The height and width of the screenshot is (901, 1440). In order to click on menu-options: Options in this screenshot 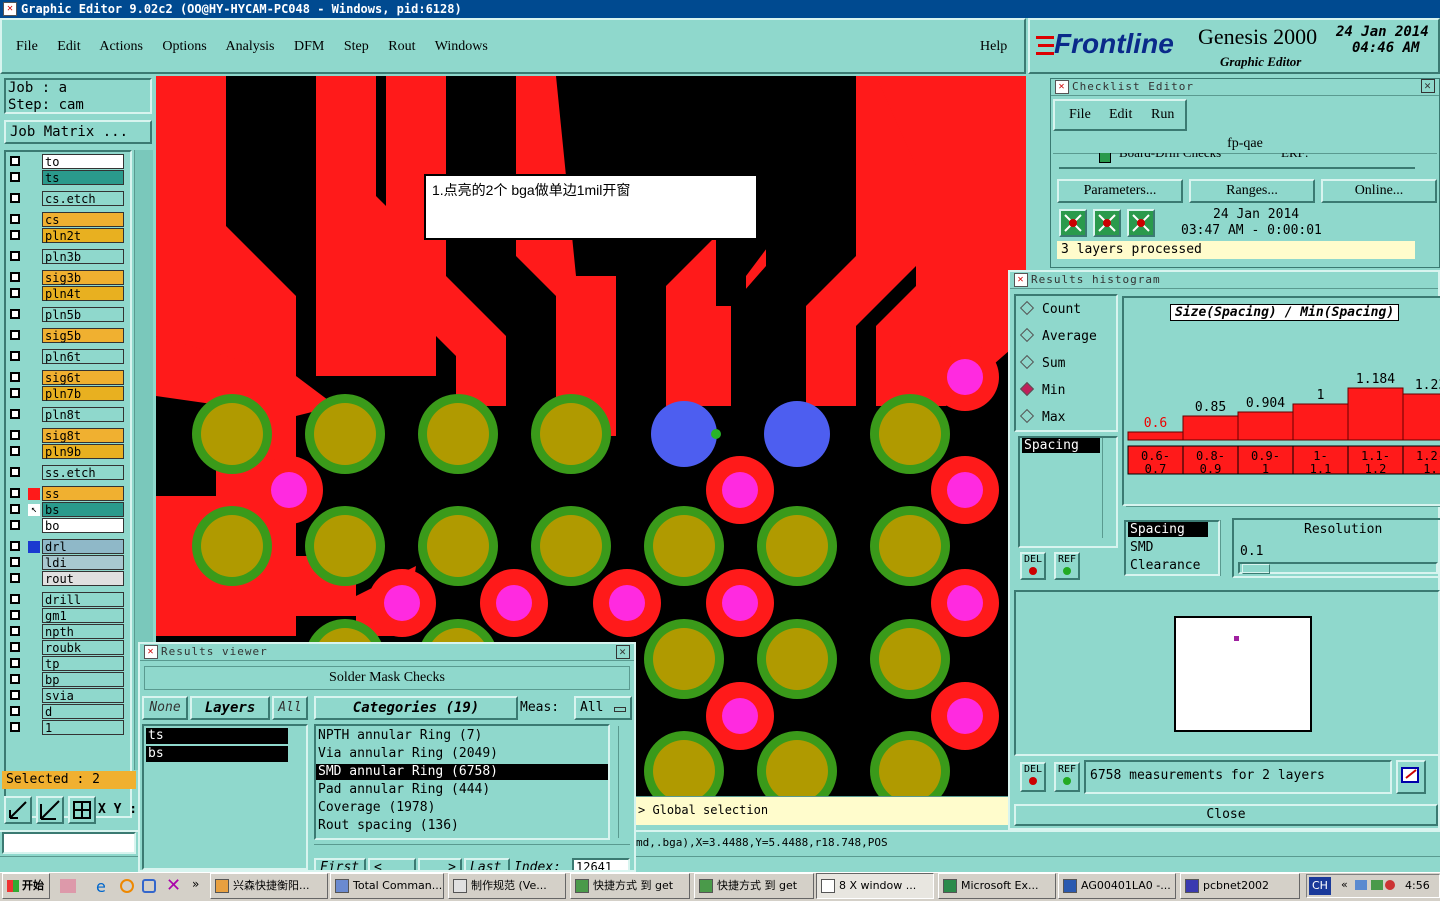, I will do `click(184, 46)`.